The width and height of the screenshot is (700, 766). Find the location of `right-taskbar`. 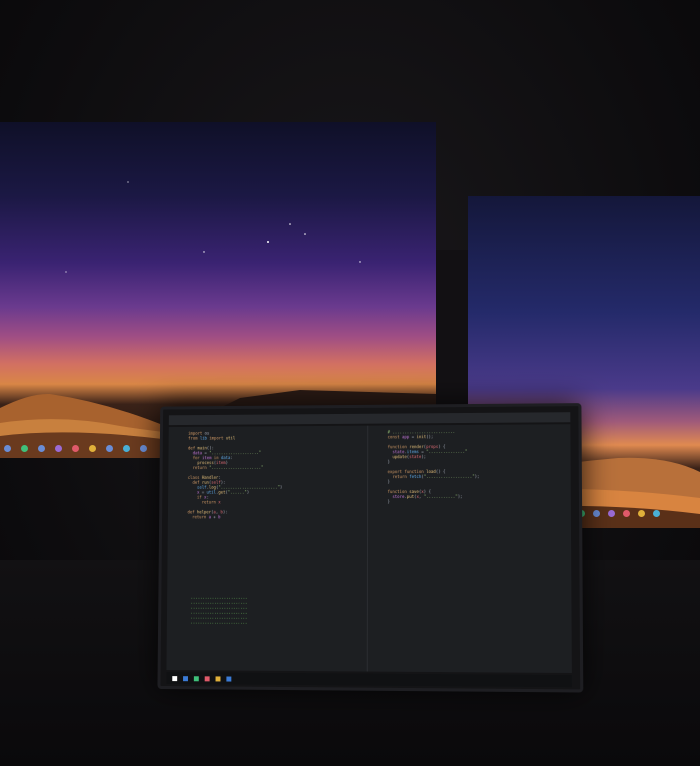

right-taskbar is located at coordinates (639, 513).